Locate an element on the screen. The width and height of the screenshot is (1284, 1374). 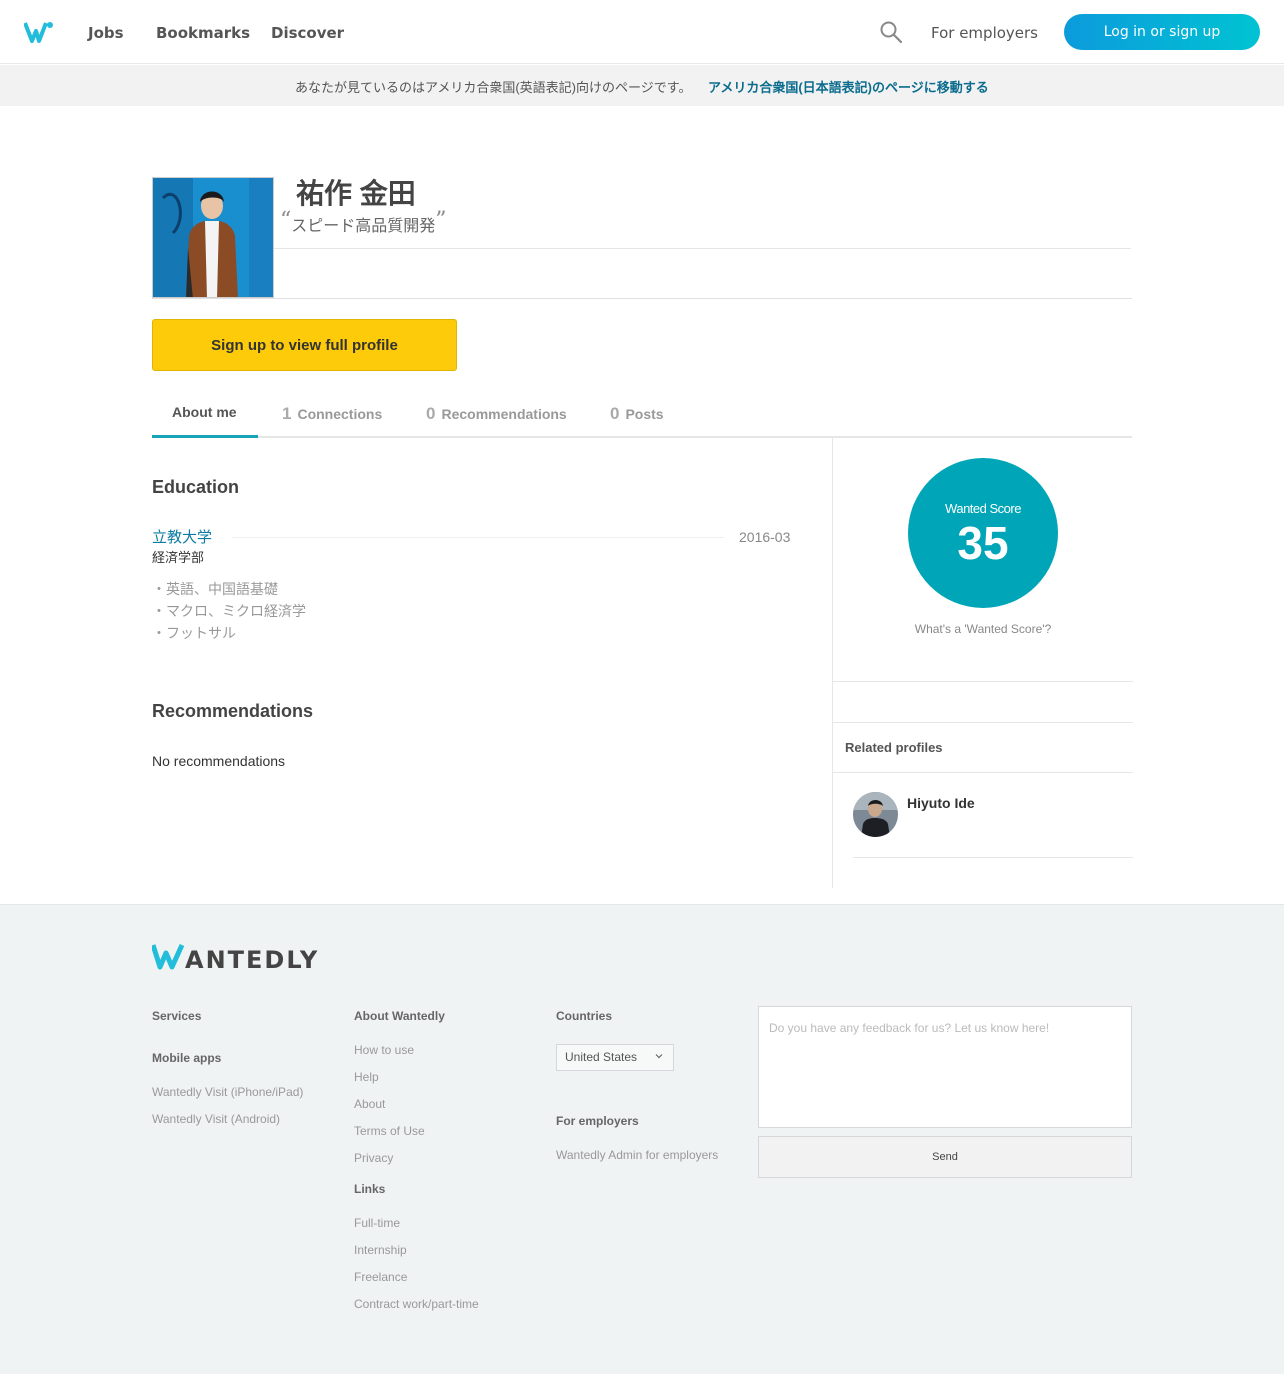
tab-label: About me is located at coordinates (204, 412).